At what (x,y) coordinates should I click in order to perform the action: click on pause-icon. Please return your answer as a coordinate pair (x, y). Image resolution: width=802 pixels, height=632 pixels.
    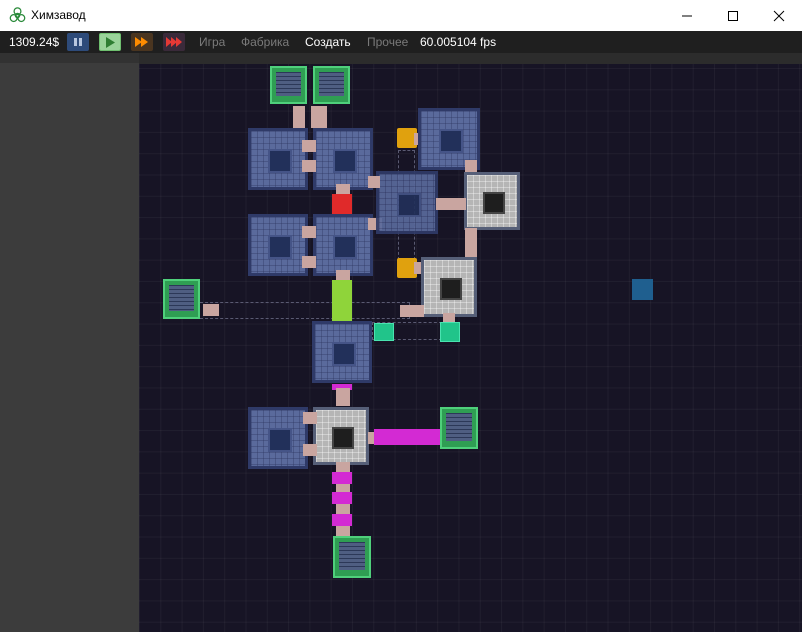
    Looking at the image, I should click on (78, 42).